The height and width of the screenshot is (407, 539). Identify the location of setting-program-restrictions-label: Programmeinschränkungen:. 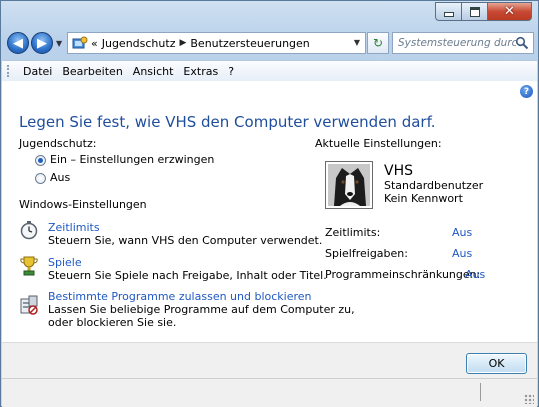
(403, 274).